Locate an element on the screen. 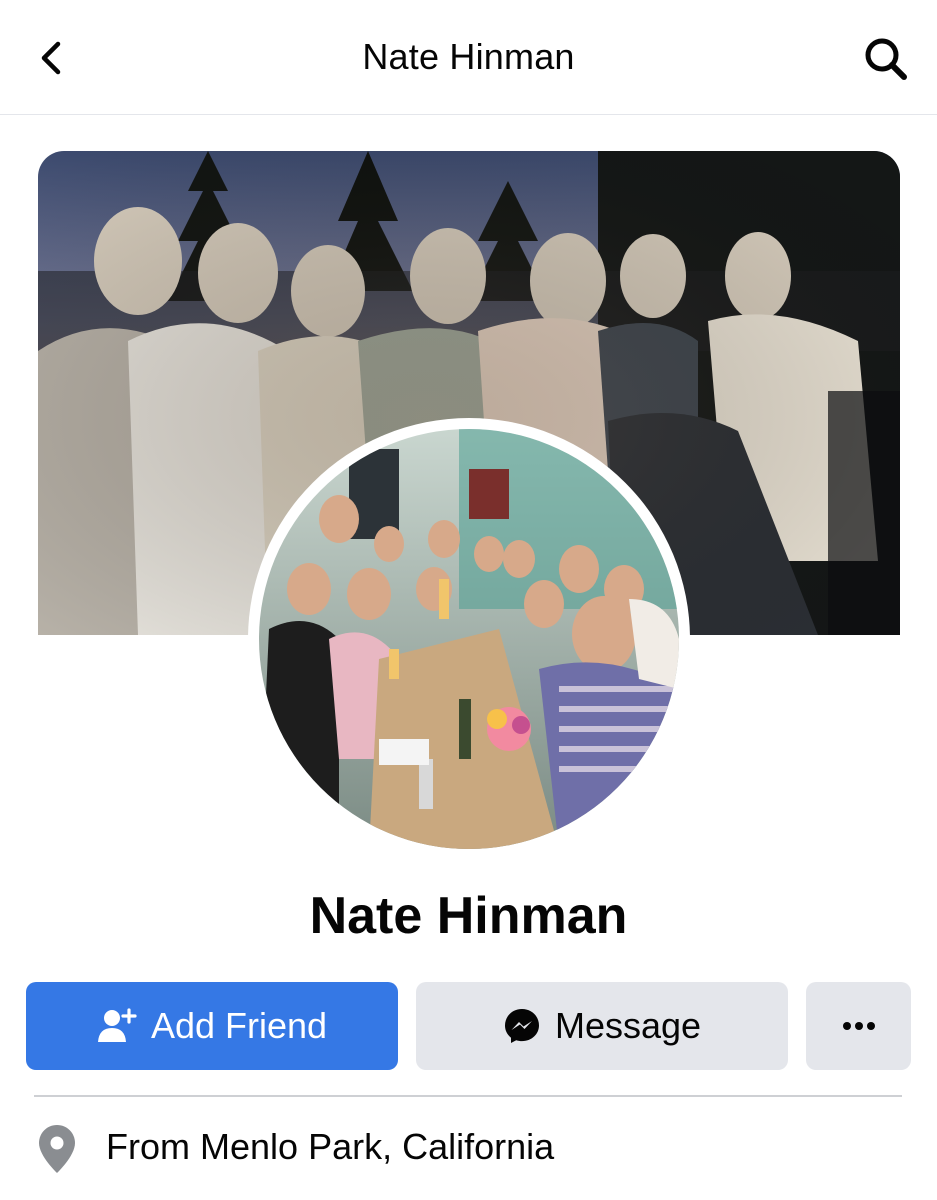 The height and width of the screenshot is (1200, 937). search-button is located at coordinates (886, 59).